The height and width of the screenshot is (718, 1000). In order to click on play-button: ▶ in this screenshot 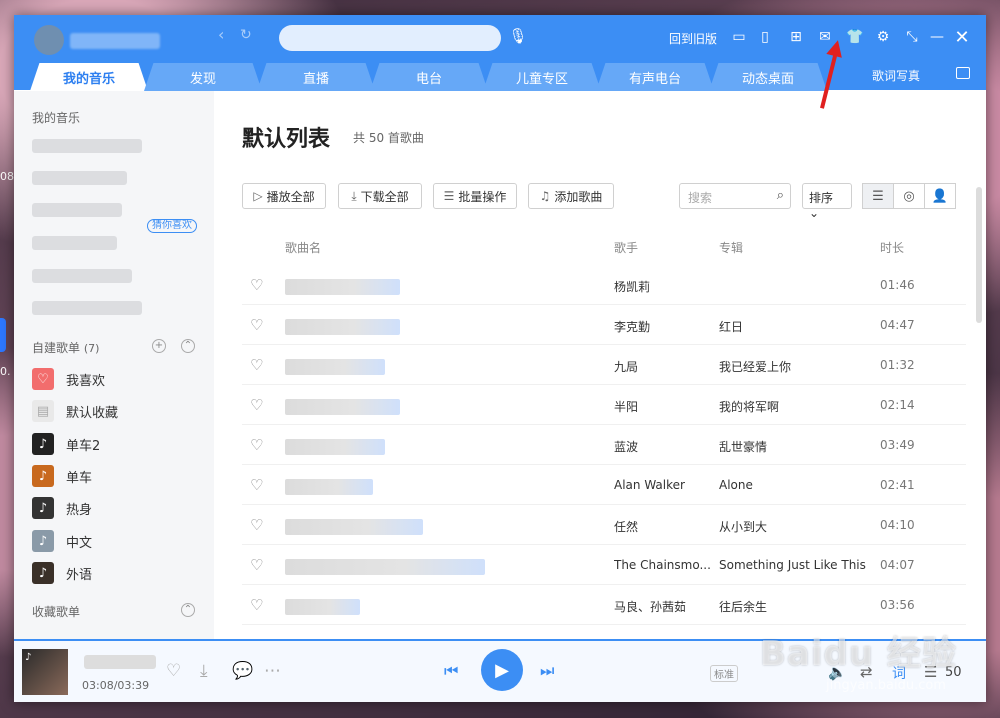, I will do `click(502, 670)`.